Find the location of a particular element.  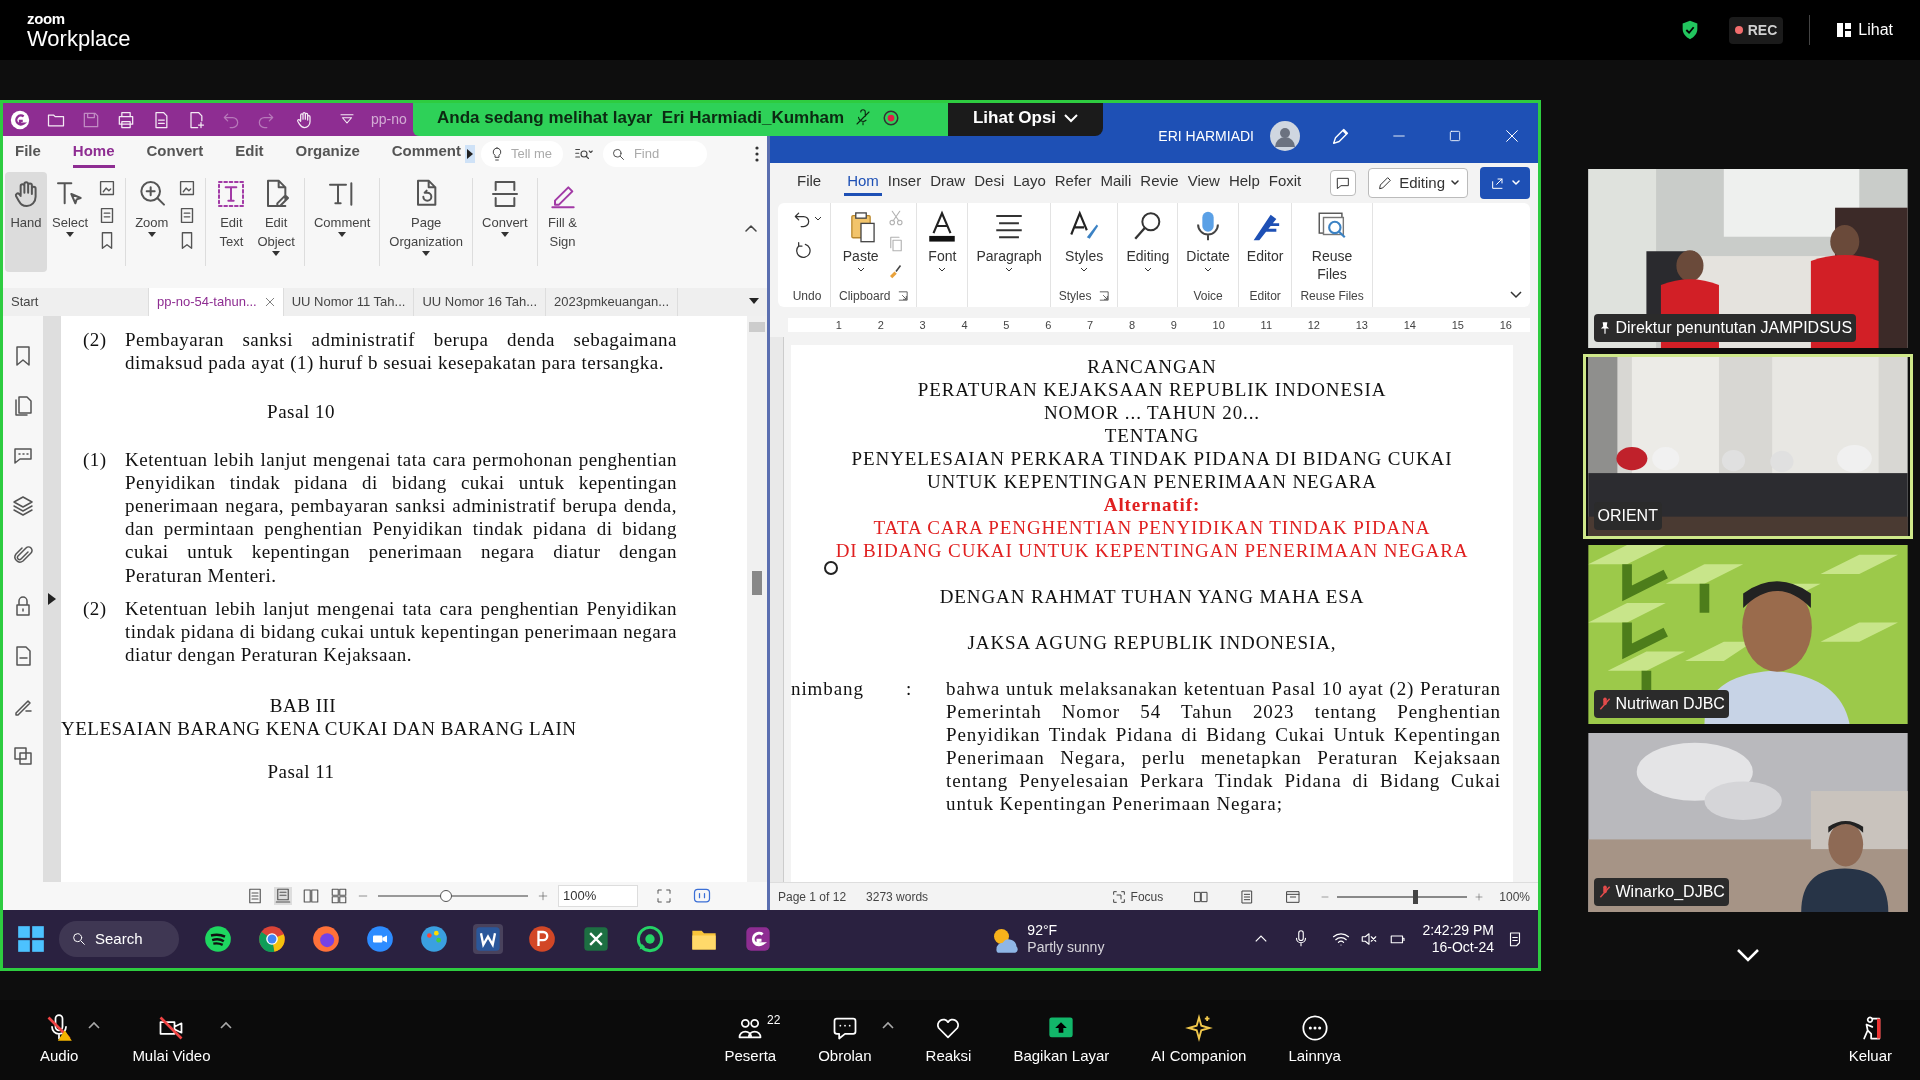

expand-panel-icon is located at coordinates (52, 599).